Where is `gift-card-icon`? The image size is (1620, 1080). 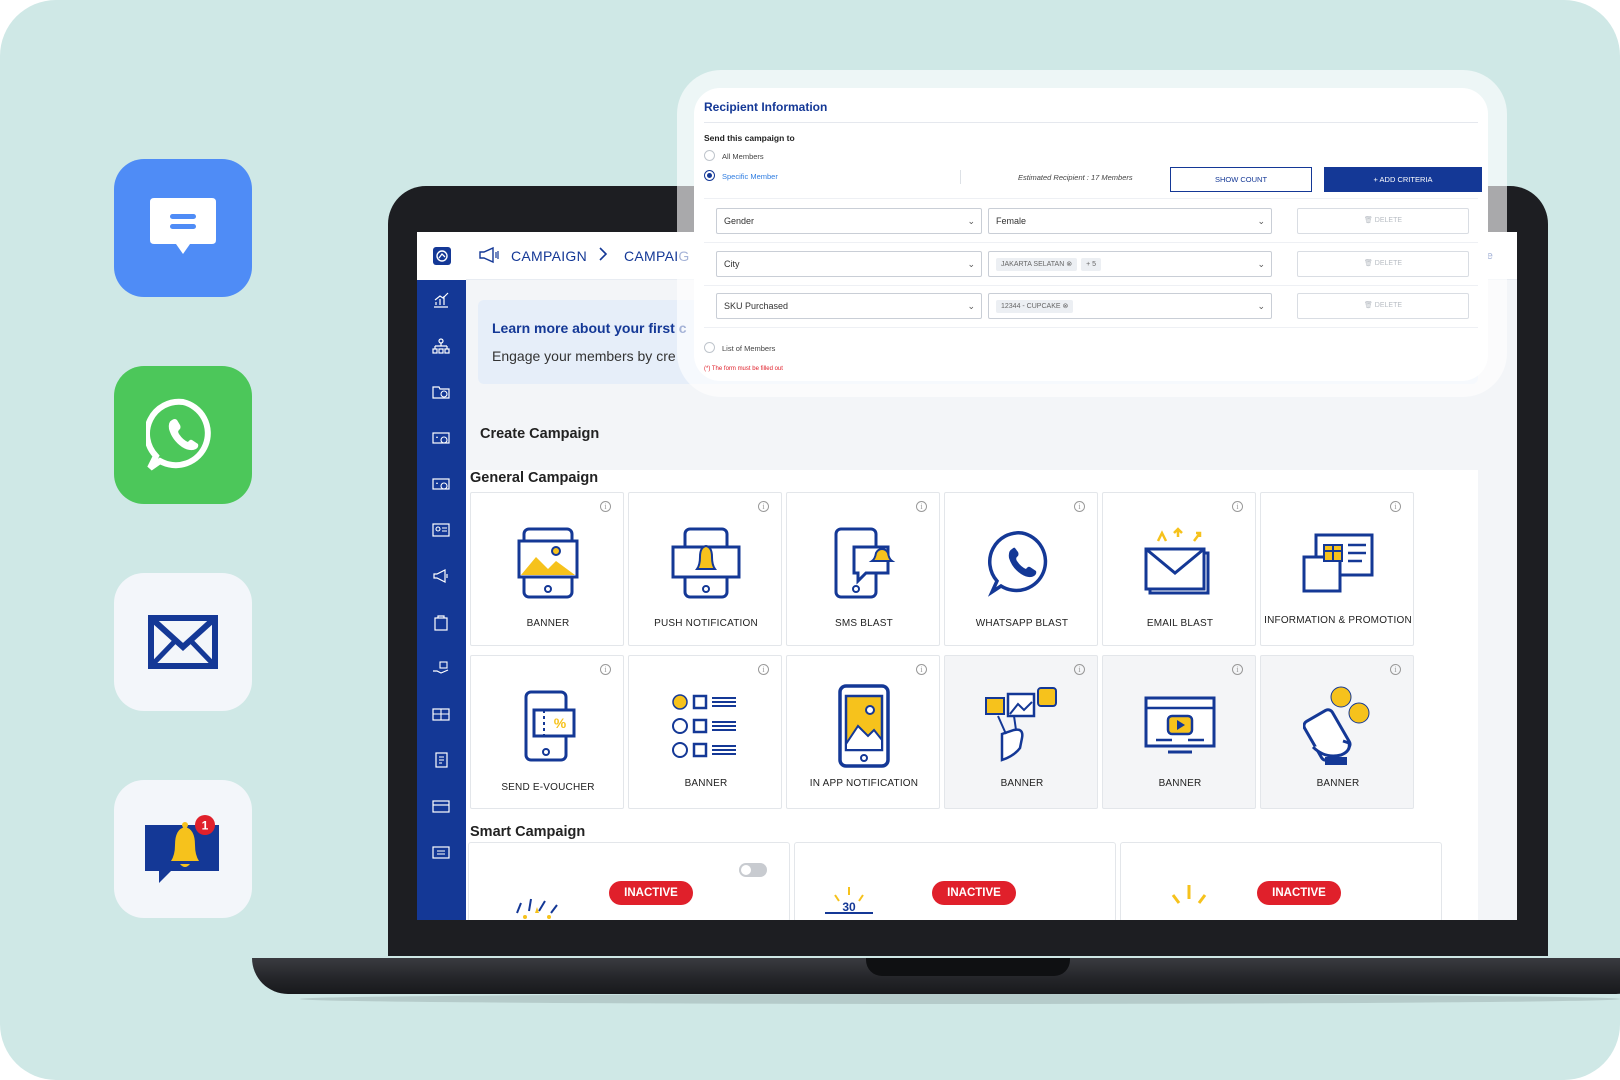
gift-card-icon is located at coordinates (441, 714).